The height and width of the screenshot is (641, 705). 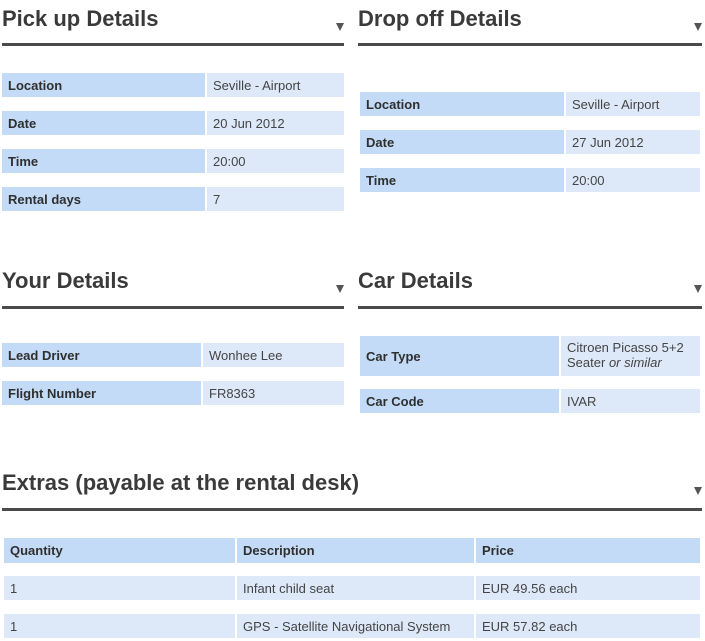 I want to click on extras-col-description: Description, so click(x=355, y=550).